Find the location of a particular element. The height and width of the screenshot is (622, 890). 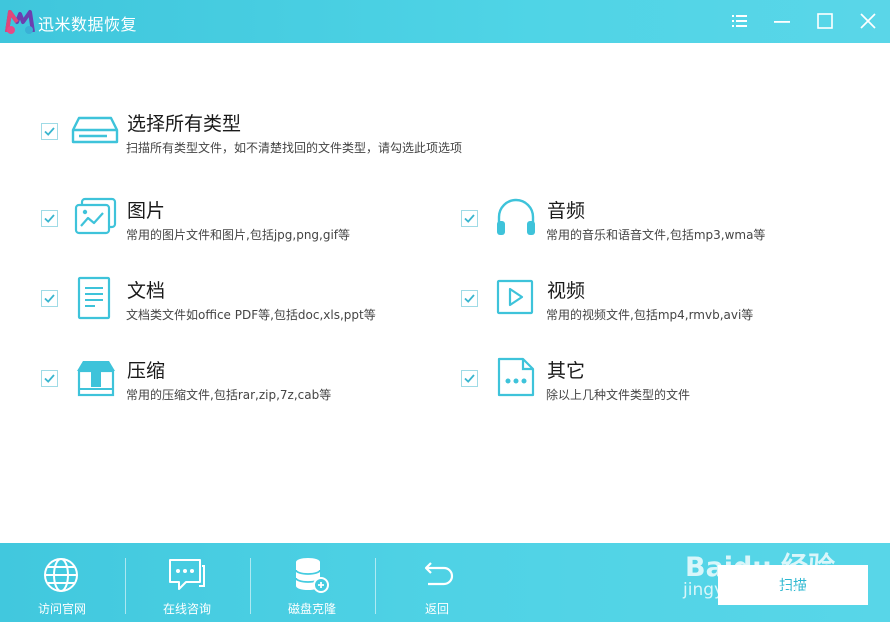

archives-description: 常用的压缩文件,包括rar,zip,7z,cab等 is located at coordinates (229, 395).